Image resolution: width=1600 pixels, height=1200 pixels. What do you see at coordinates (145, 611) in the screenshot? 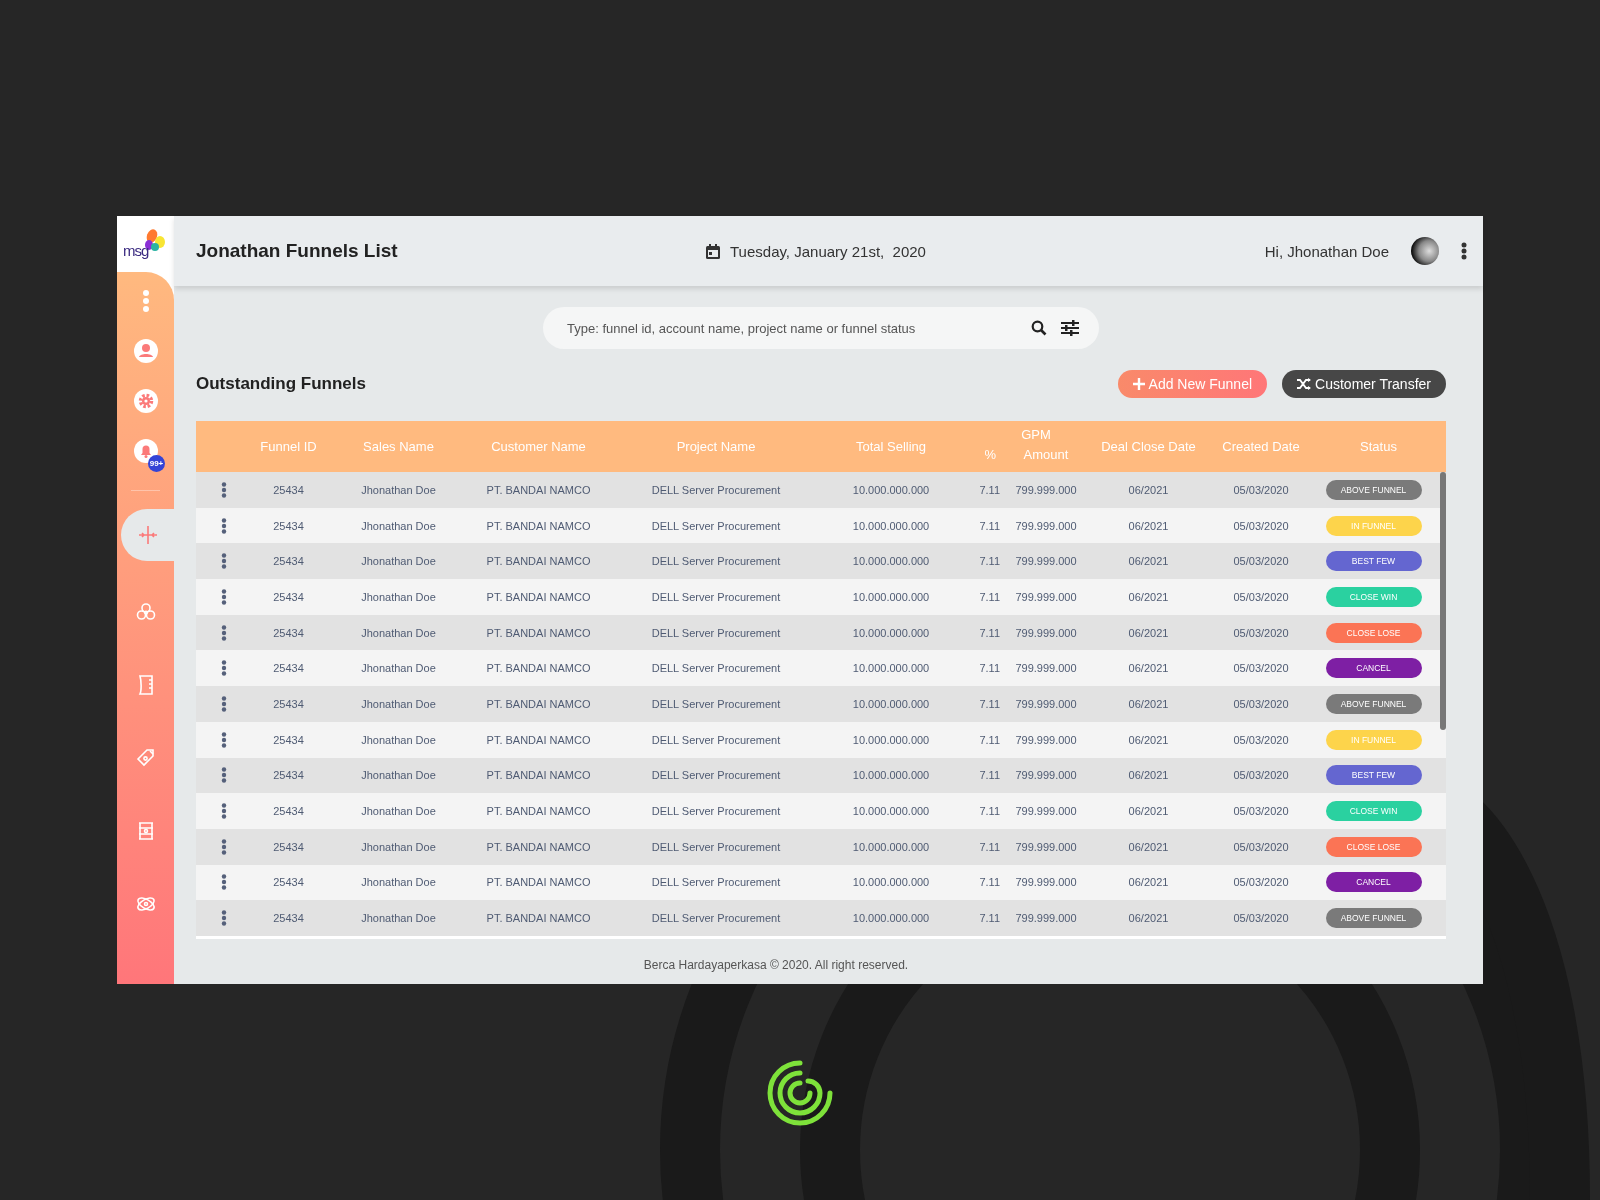
I see `biohazard-icon` at bounding box center [145, 611].